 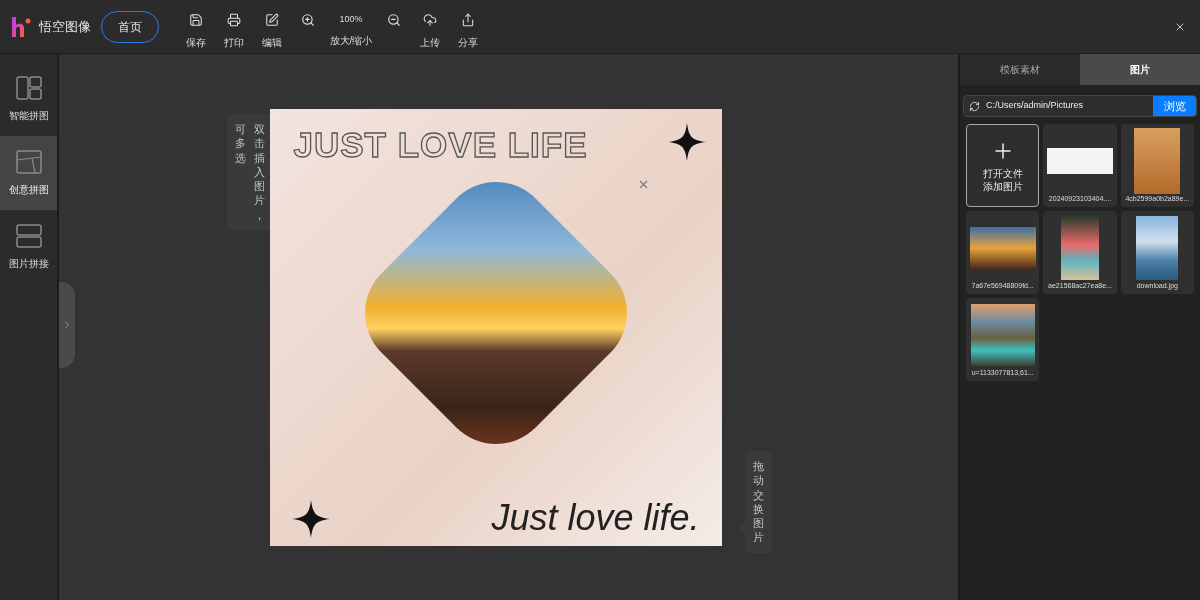 I want to click on hint-text: 可多选, so click(x=240, y=144).